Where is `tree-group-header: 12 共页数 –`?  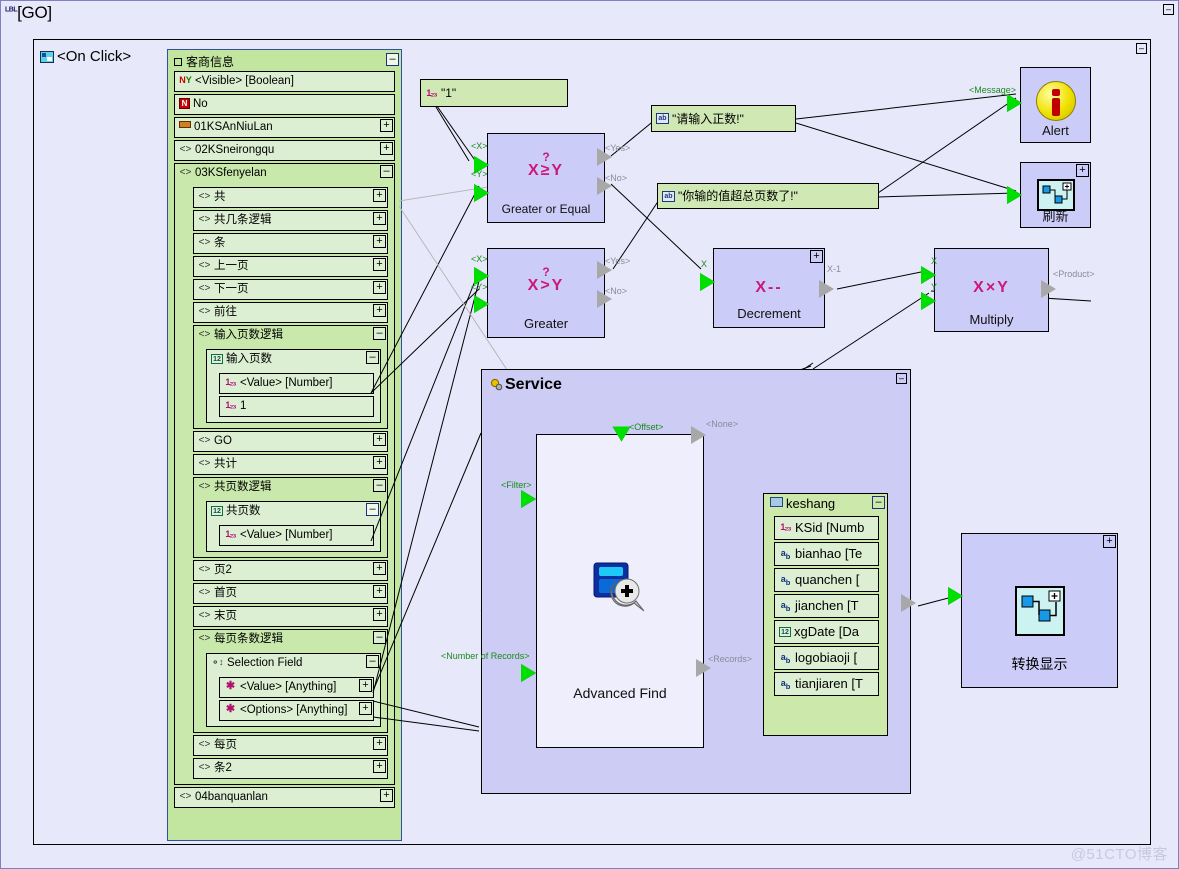 tree-group-header: 12 共页数 – is located at coordinates (293, 512).